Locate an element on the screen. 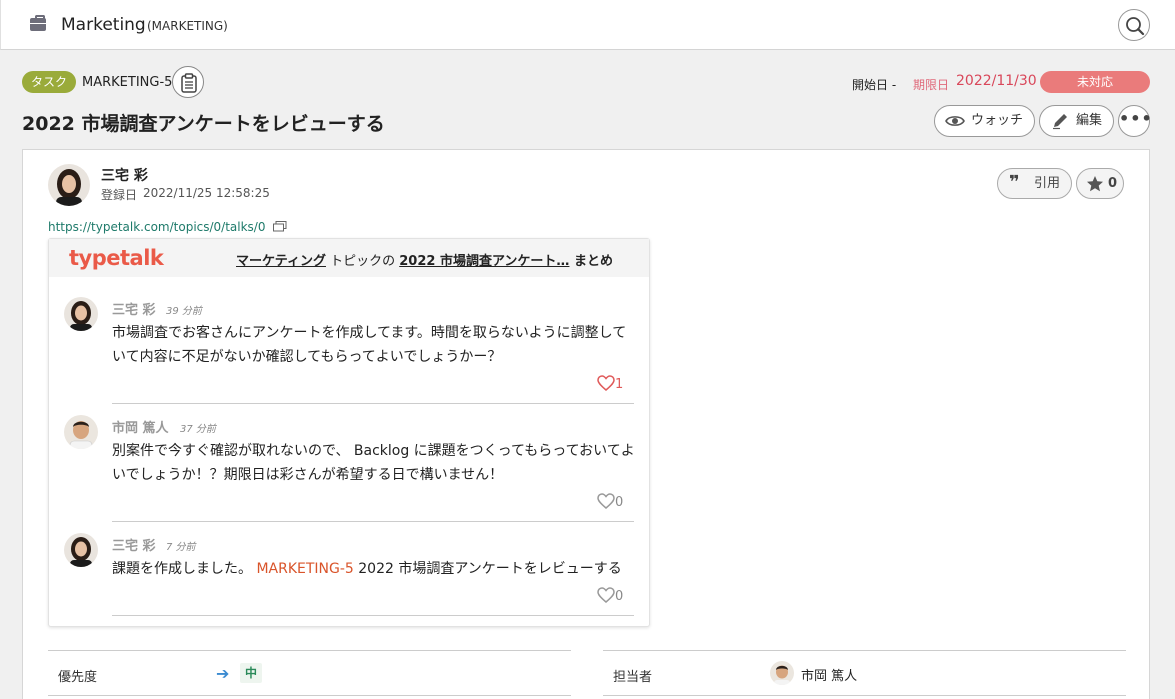 The width and height of the screenshot is (1175, 699). copy-key-button is located at coordinates (188, 82).